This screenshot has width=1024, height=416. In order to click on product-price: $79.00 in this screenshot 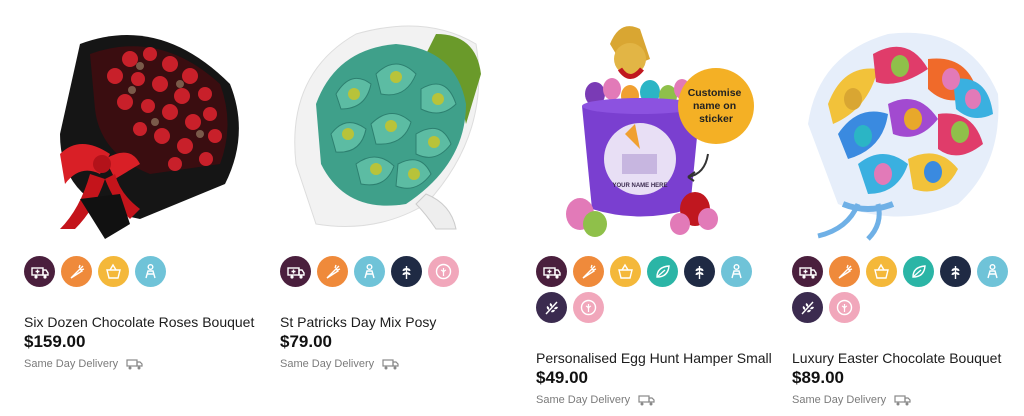, I will do `click(306, 341)`.